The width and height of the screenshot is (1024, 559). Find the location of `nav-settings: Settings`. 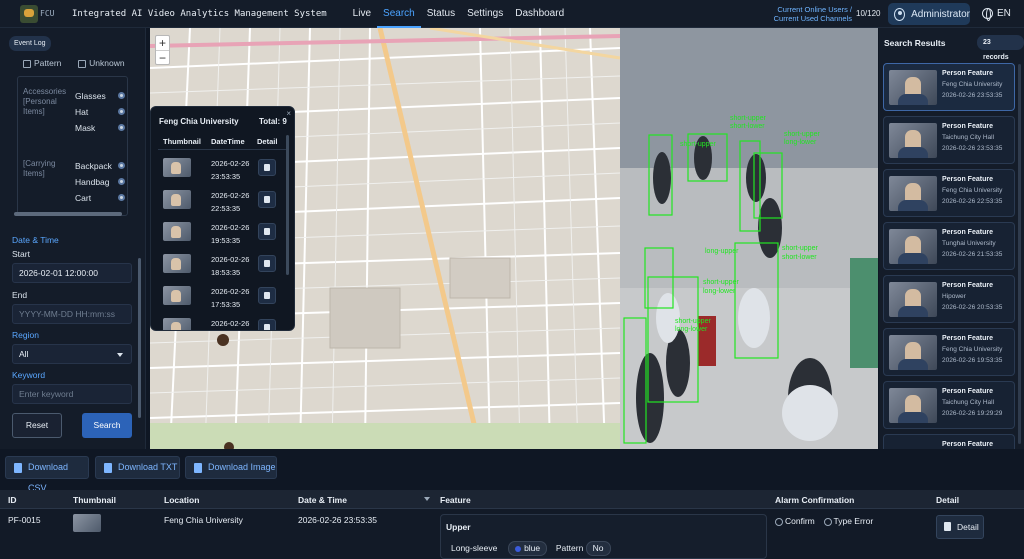

nav-settings: Settings is located at coordinates (485, 14).